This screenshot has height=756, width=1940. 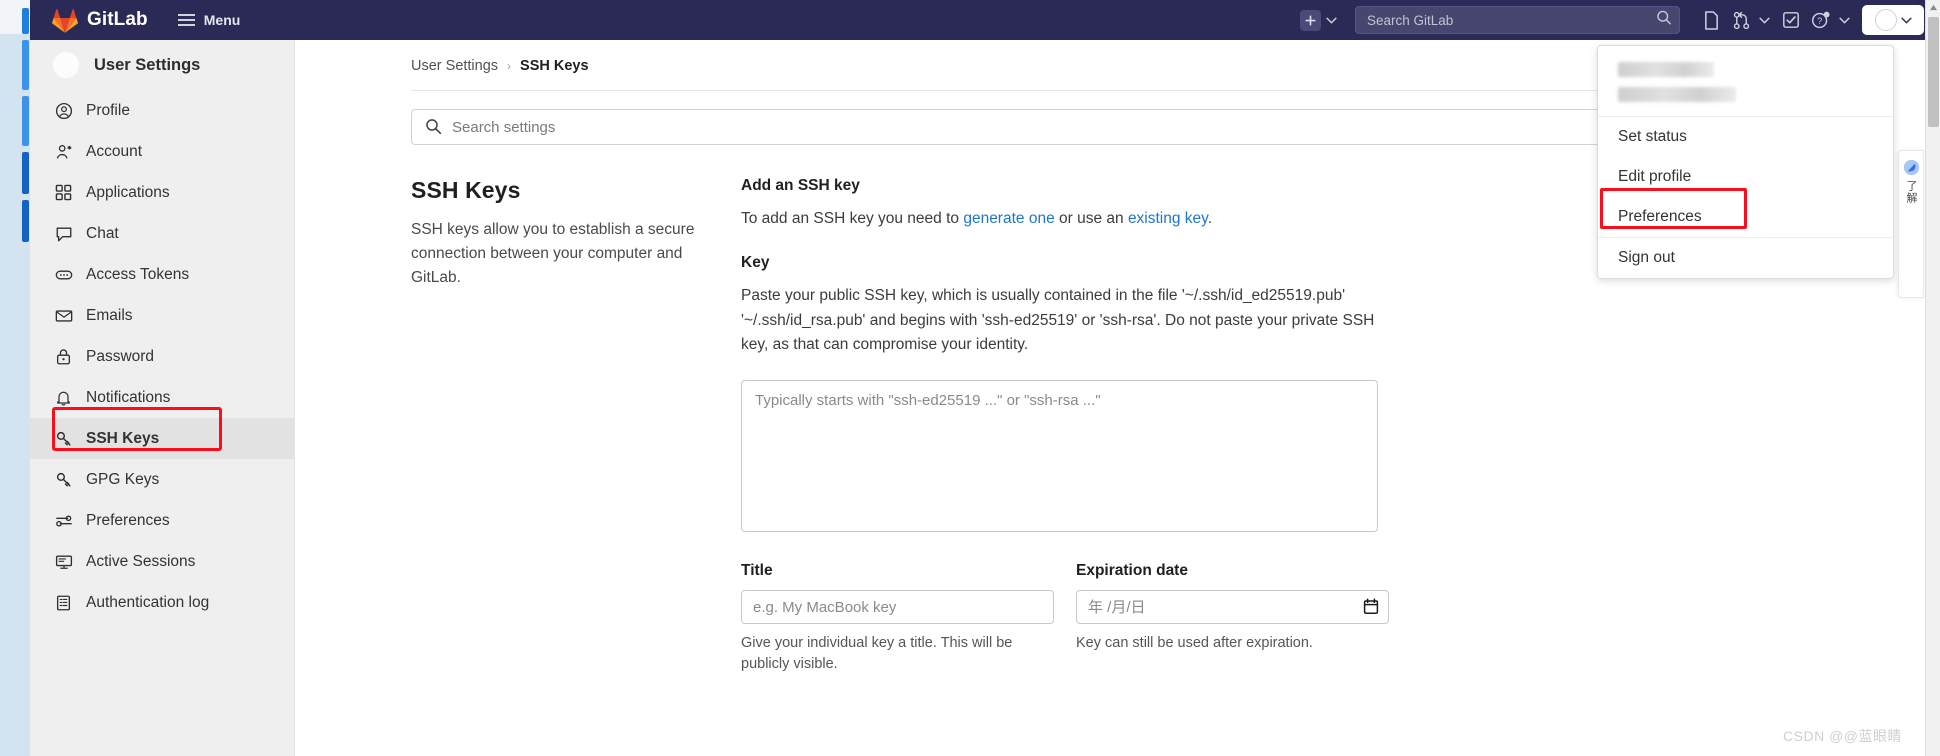 What do you see at coordinates (1331, 20) in the screenshot?
I see `new-item-caret-icon` at bounding box center [1331, 20].